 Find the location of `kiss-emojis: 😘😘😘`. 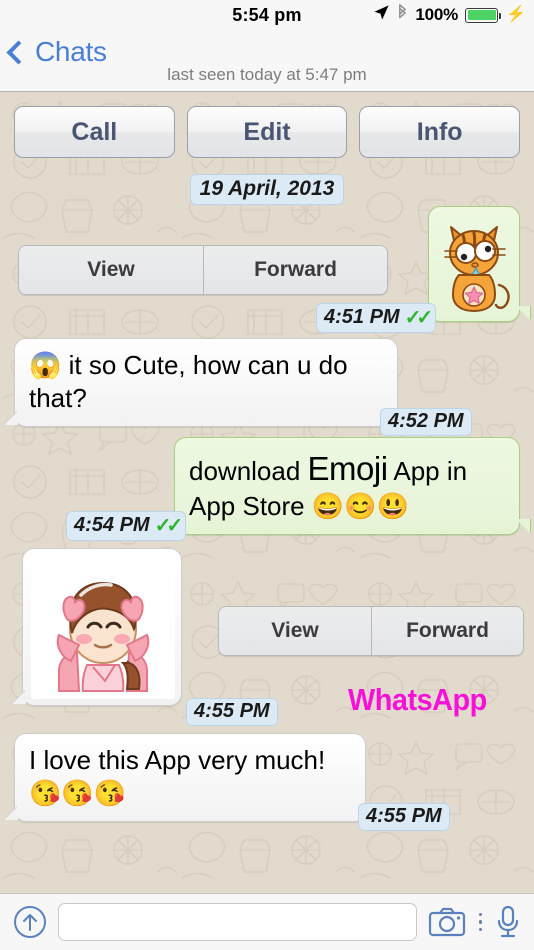

kiss-emojis: 😘😘😘 is located at coordinates (78, 793).